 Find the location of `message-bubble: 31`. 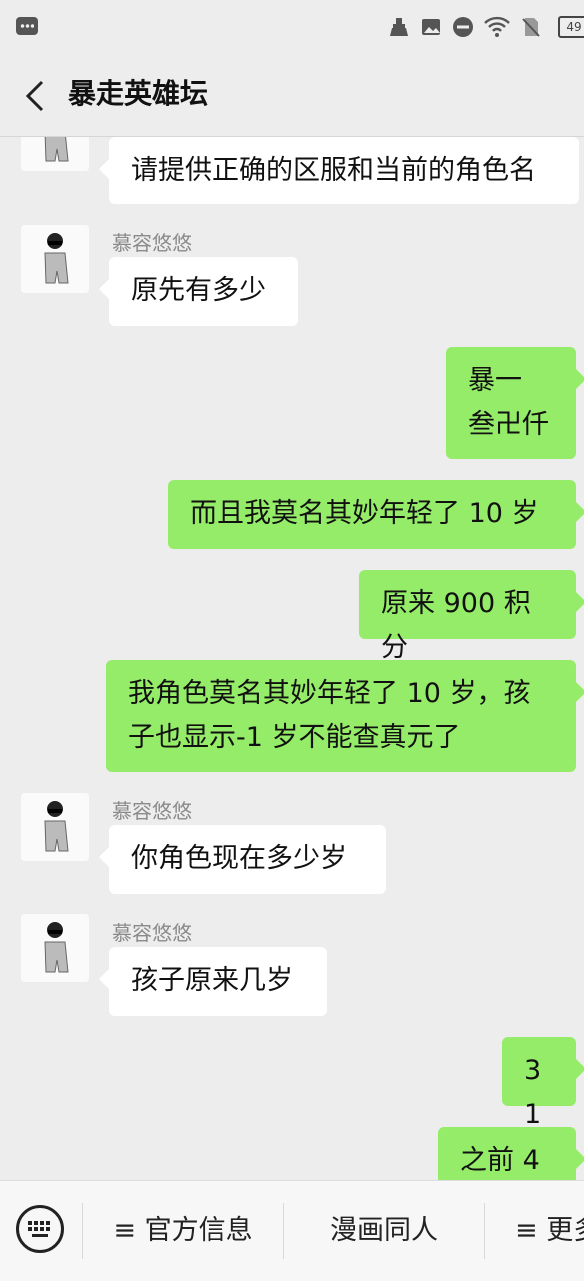

message-bubble: 31 is located at coordinates (543, 1083).